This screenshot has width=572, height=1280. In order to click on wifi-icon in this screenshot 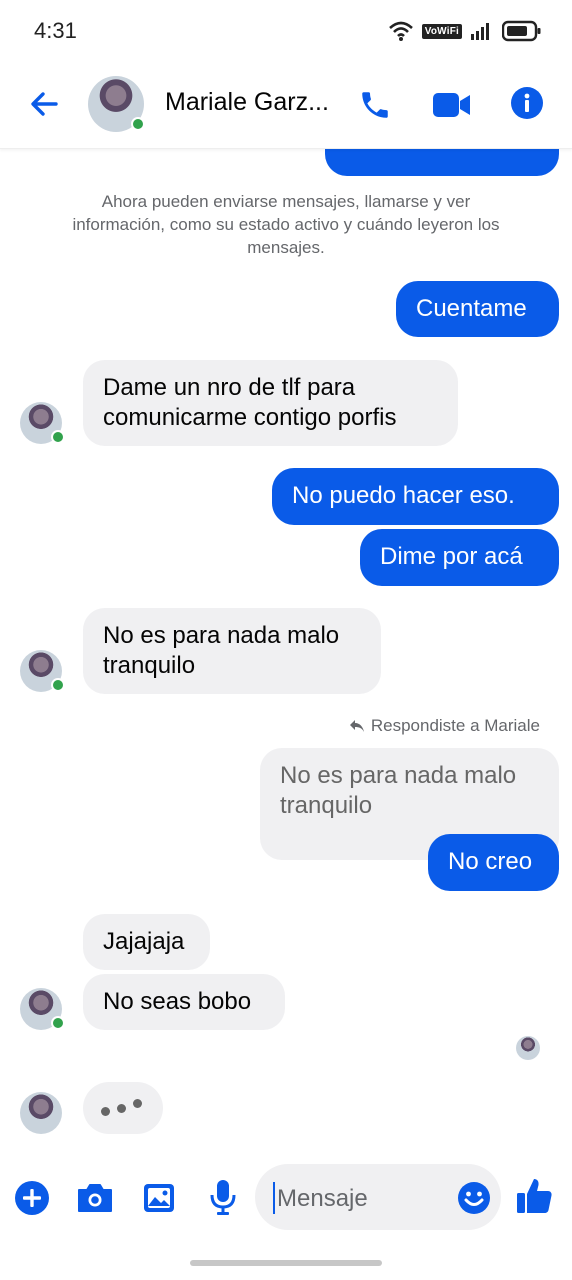, I will do `click(400, 31)`.